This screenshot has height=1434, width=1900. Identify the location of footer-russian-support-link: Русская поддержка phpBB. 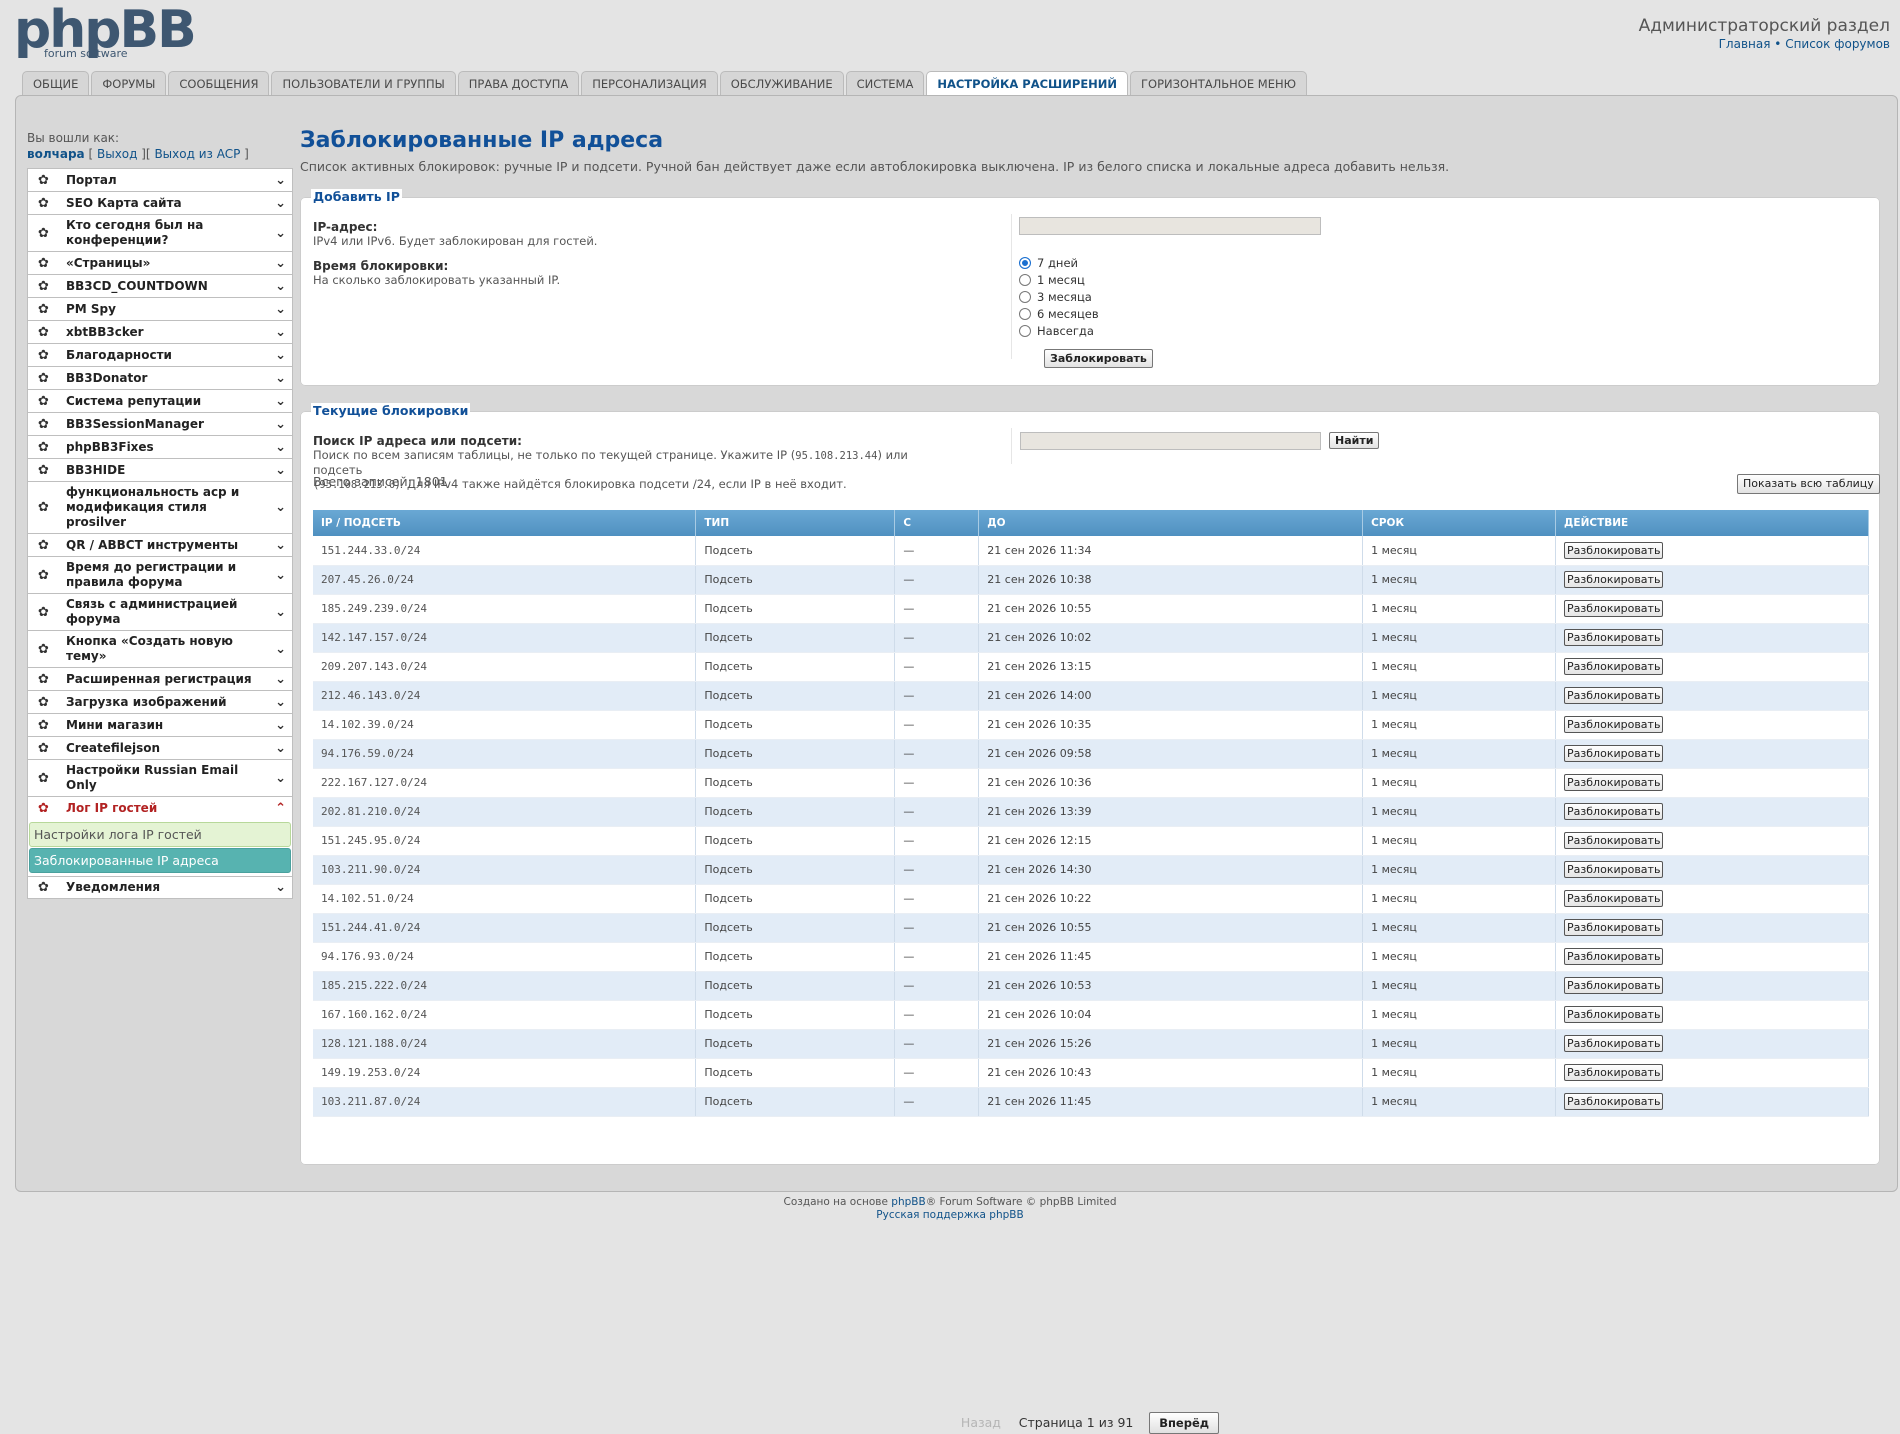
(950, 1215).